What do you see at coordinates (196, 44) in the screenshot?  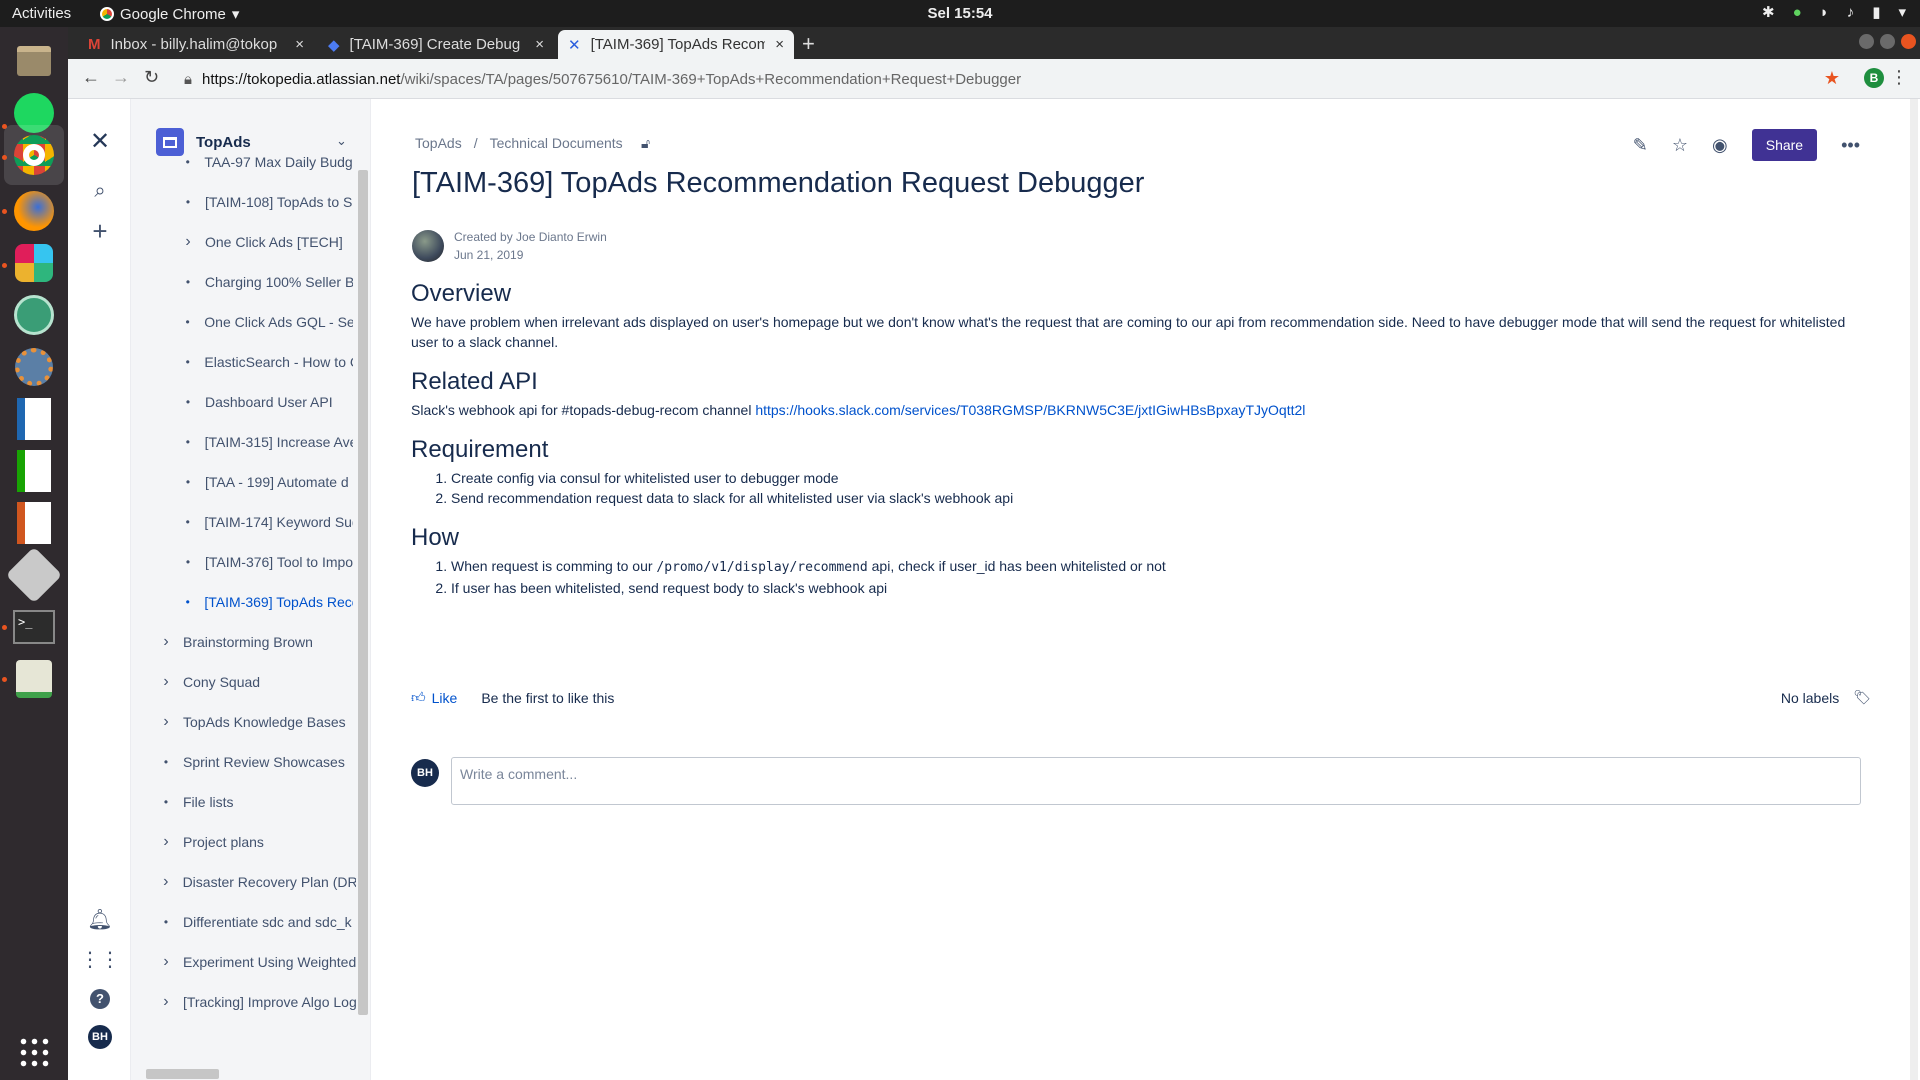 I see `tab-gmail: M Inbox - billy.halim@tokop ×` at bounding box center [196, 44].